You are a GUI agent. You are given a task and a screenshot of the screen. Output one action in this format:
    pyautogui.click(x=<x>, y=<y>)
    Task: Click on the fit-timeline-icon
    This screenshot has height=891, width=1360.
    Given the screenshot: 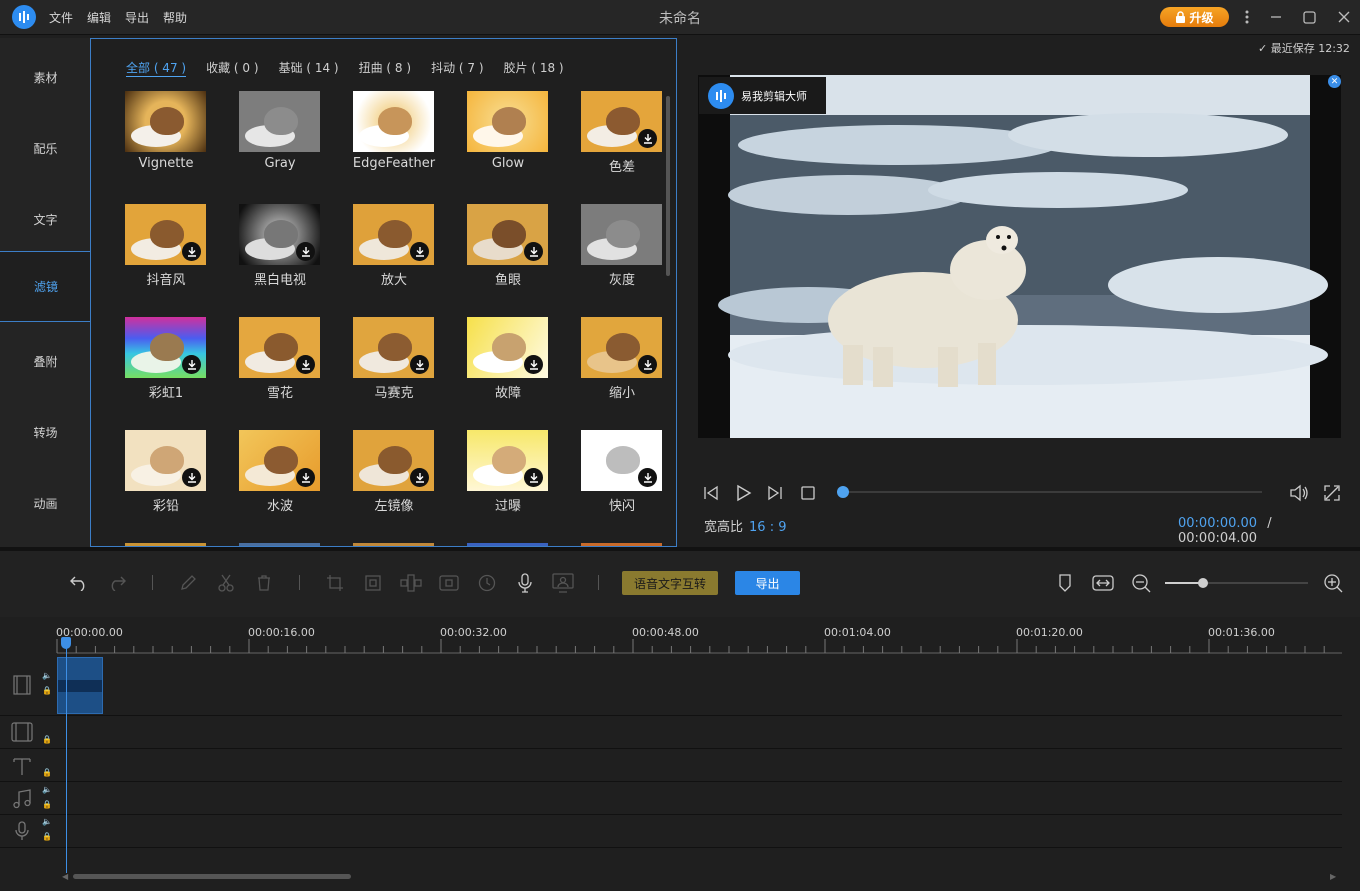 What is the action you would take?
    pyautogui.click(x=1103, y=583)
    